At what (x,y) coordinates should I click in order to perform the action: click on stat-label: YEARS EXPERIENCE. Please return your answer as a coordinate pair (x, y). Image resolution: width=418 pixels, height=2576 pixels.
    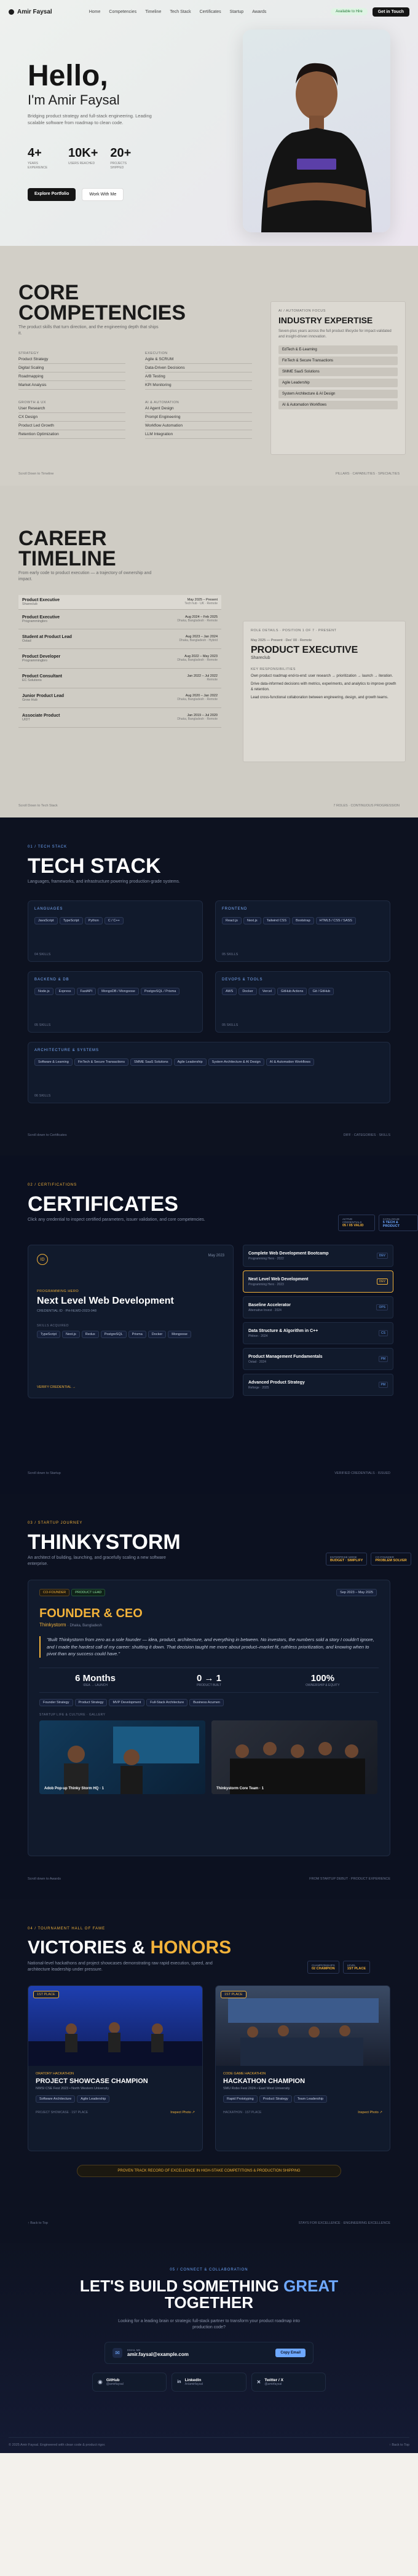
    Looking at the image, I should click on (38, 166).